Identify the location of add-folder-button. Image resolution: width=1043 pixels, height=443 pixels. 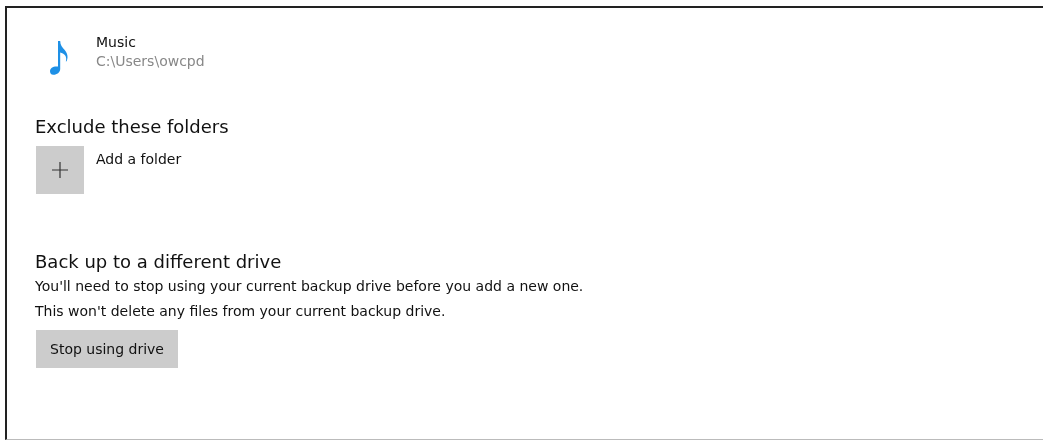
(60, 170).